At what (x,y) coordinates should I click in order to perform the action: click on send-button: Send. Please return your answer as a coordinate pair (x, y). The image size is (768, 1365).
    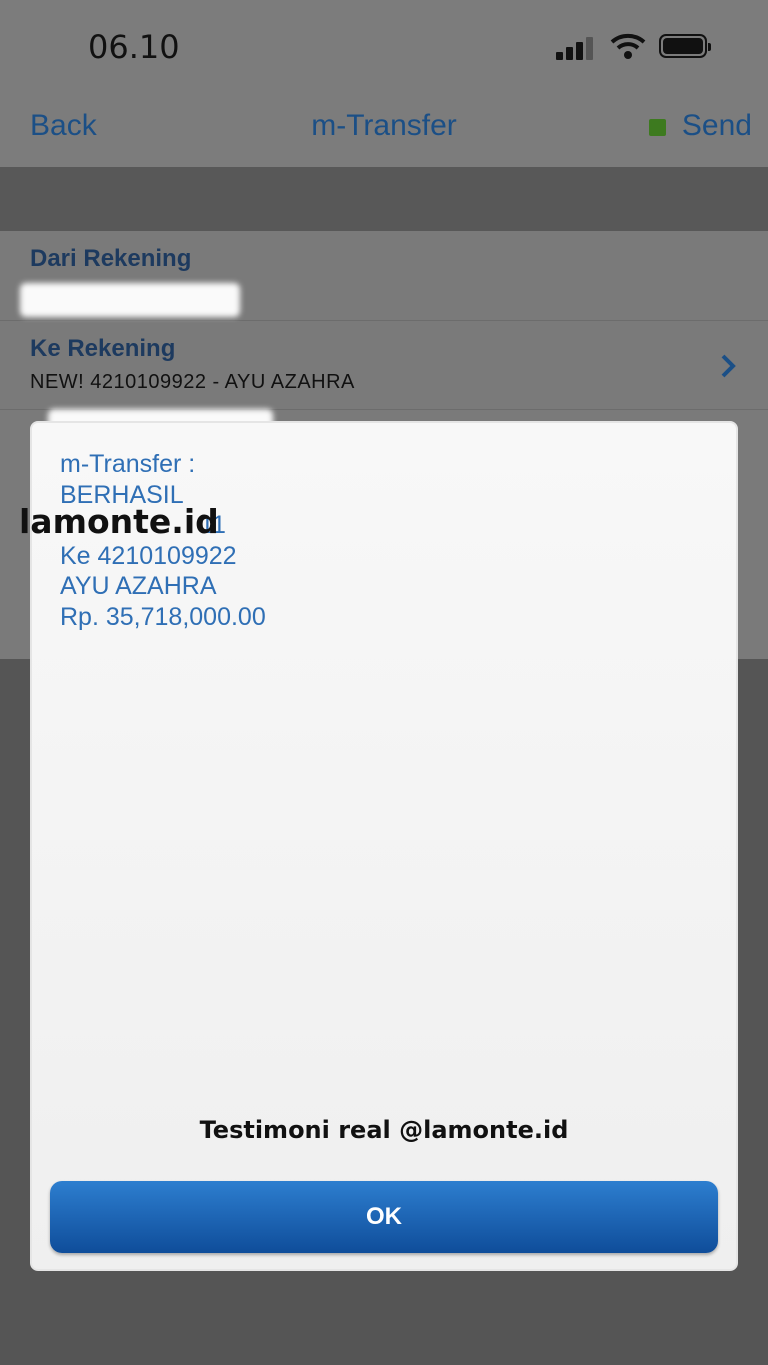
    Looking at the image, I should click on (717, 126).